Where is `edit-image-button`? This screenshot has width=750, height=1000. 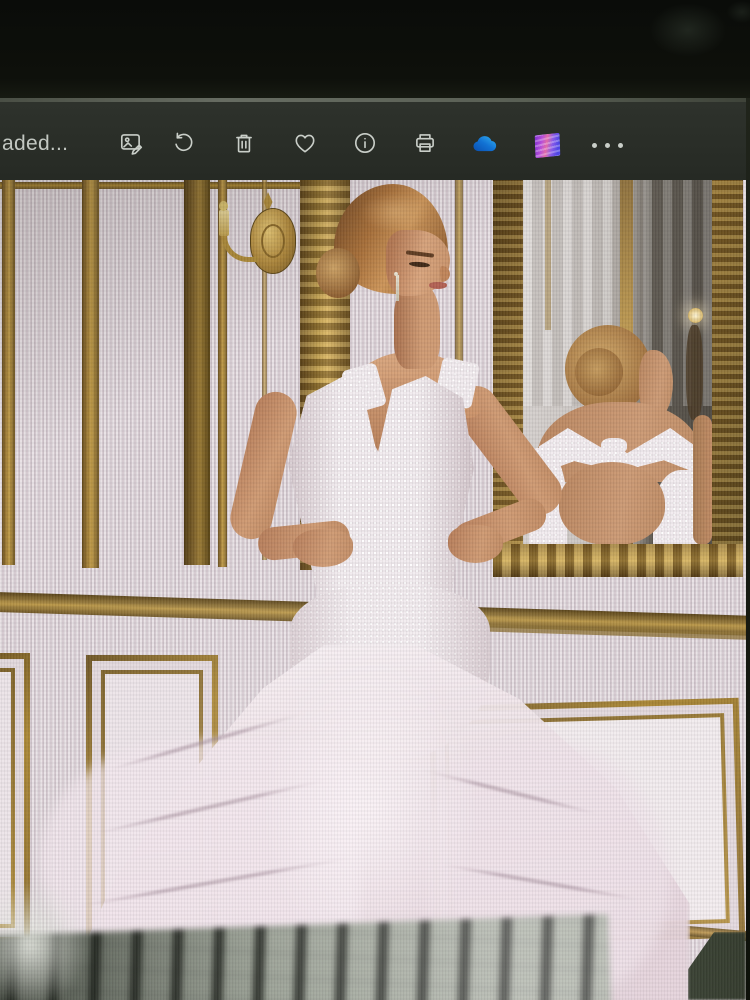 edit-image-button is located at coordinates (131, 145).